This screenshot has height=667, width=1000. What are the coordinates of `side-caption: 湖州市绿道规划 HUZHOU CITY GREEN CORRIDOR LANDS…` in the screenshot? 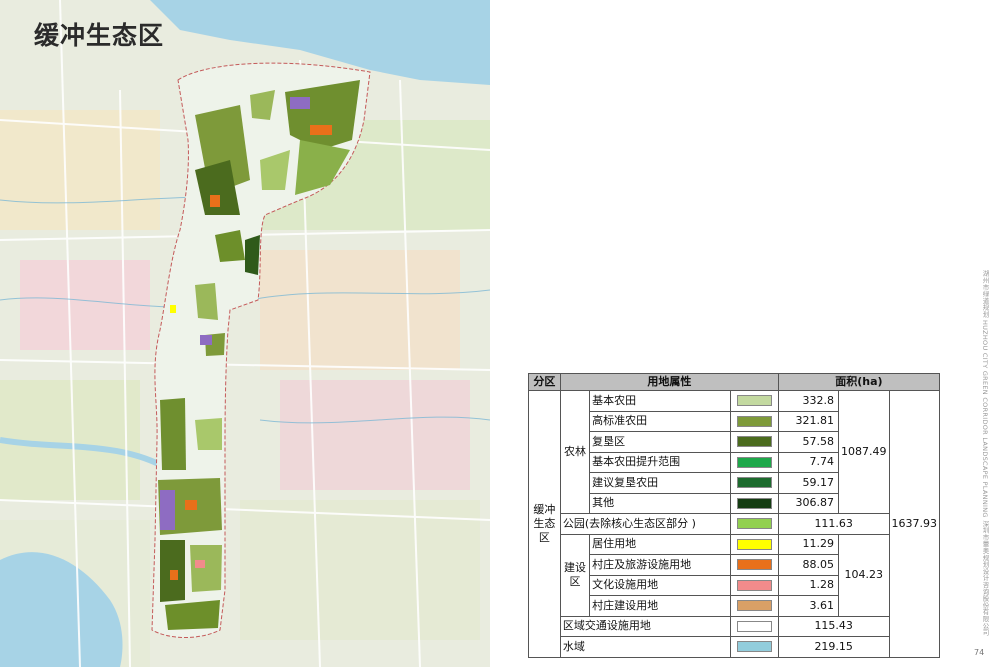 It's located at (985, 453).